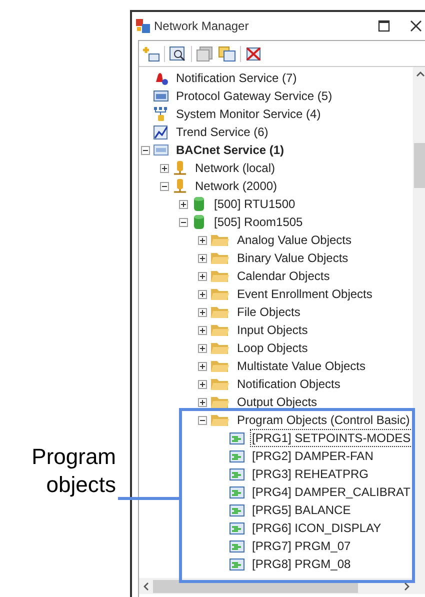  What do you see at coordinates (222, 132) in the screenshot?
I see `tree-item: Trend Service (6)` at bounding box center [222, 132].